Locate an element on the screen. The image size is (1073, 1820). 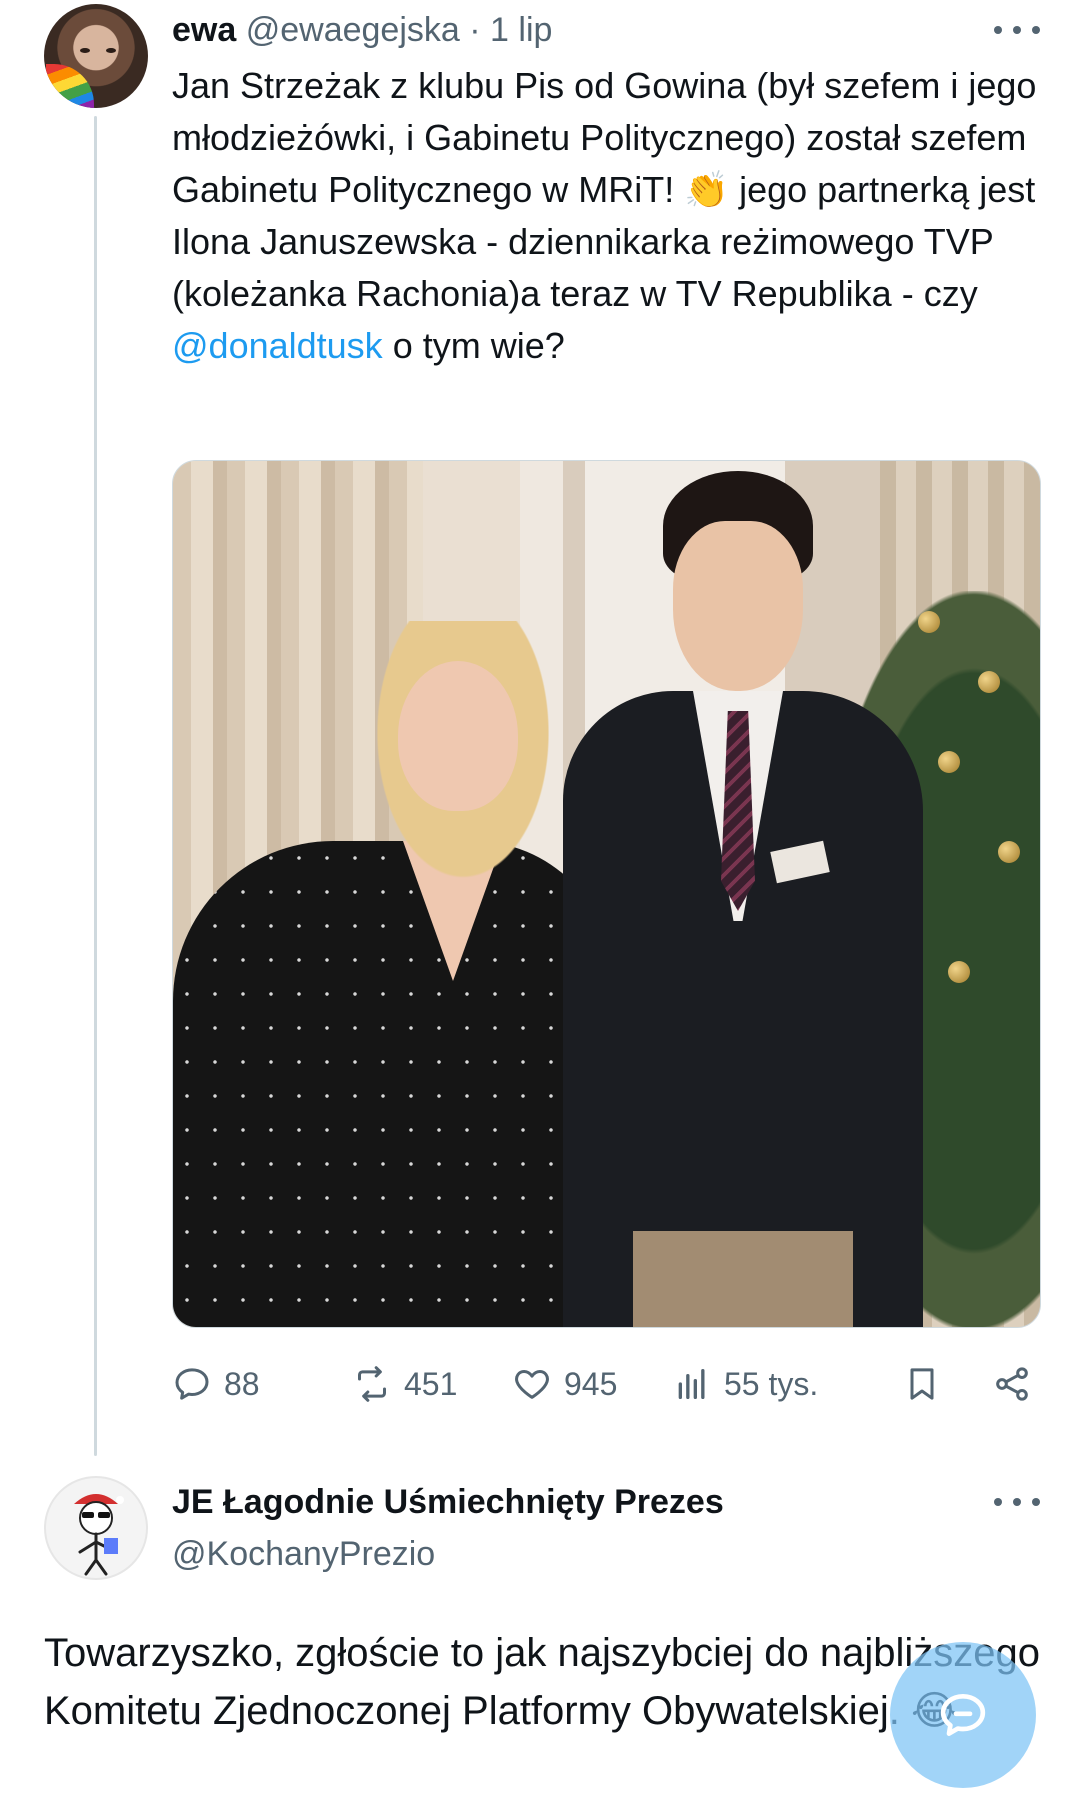
tweet-actions: 88 451 945 55 tys. is located at coordinates (612, 1384).